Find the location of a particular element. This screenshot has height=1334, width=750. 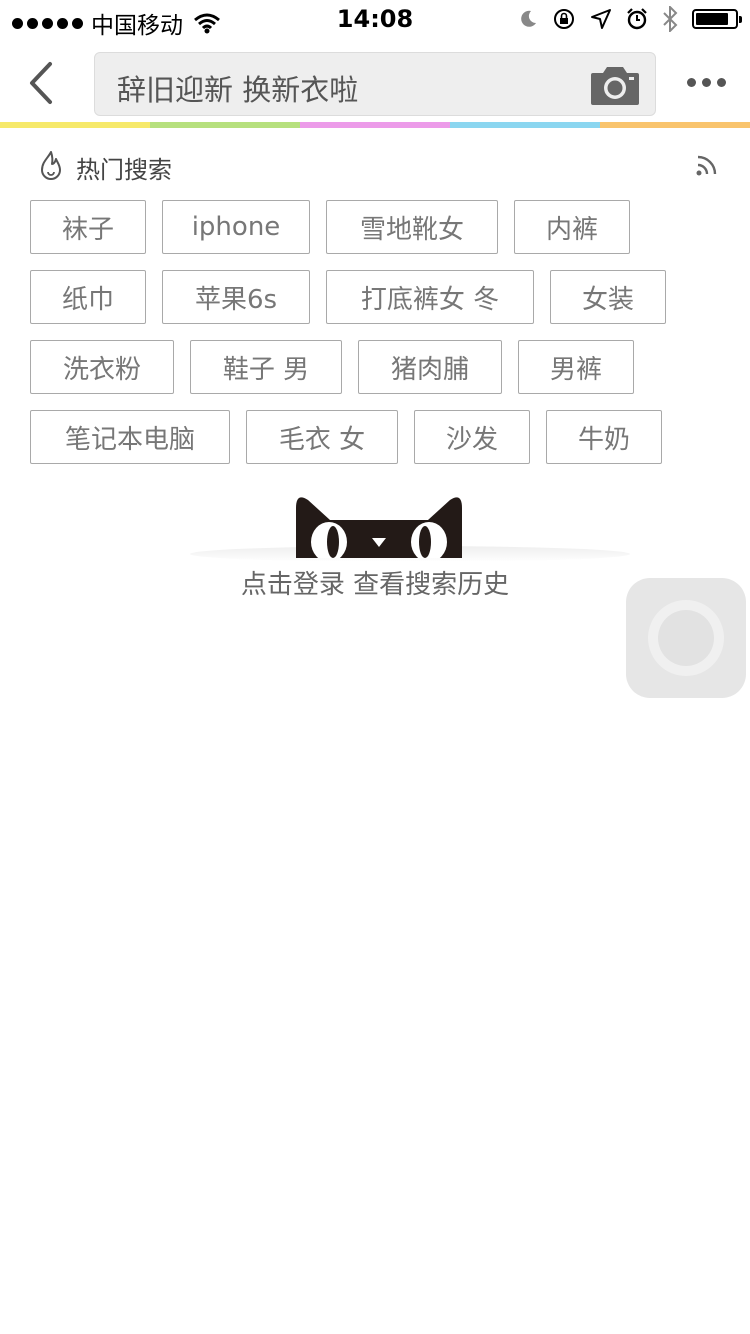

search-tag: iphone is located at coordinates (236, 227).